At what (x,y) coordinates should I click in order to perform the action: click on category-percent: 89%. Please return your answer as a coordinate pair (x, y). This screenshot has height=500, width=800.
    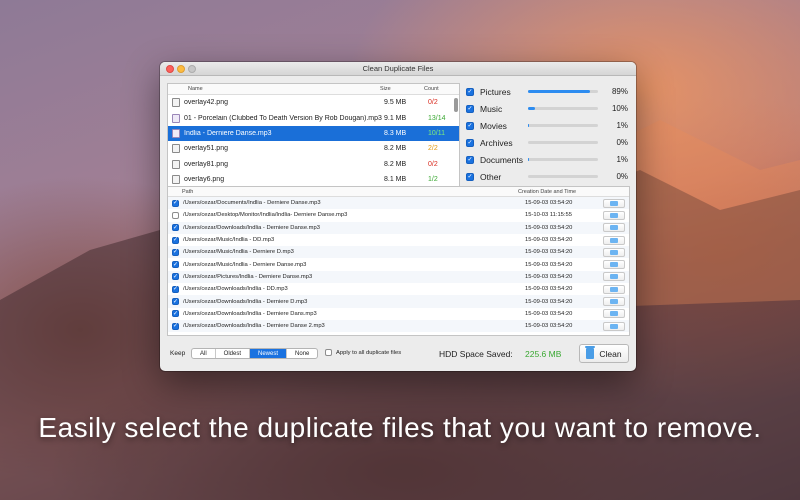
    Looking at the image, I should click on (619, 91).